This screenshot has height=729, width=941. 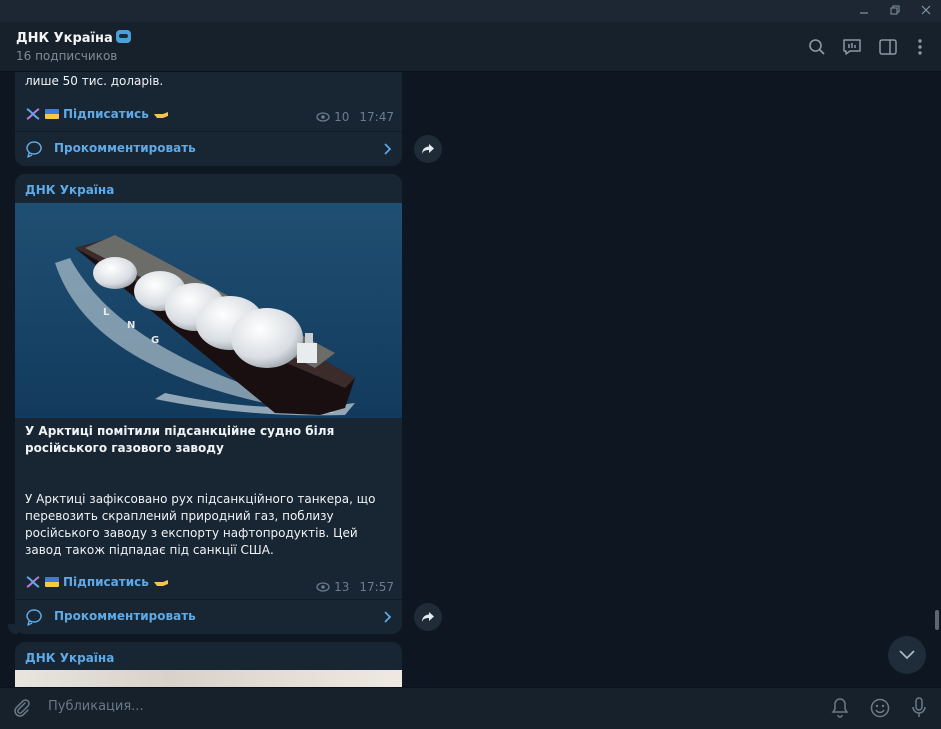 What do you see at coordinates (376, 117) in the screenshot?
I see `post-time: 17:47` at bounding box center [376, 117].